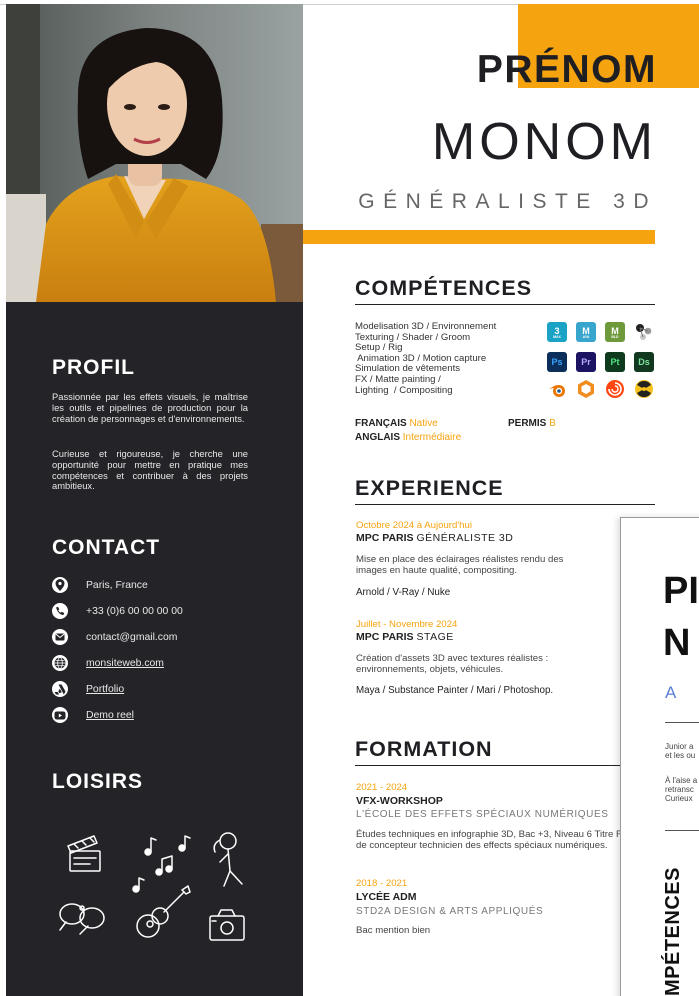  I want to click on contact-location-text: Paris, France, so click(117, 585).